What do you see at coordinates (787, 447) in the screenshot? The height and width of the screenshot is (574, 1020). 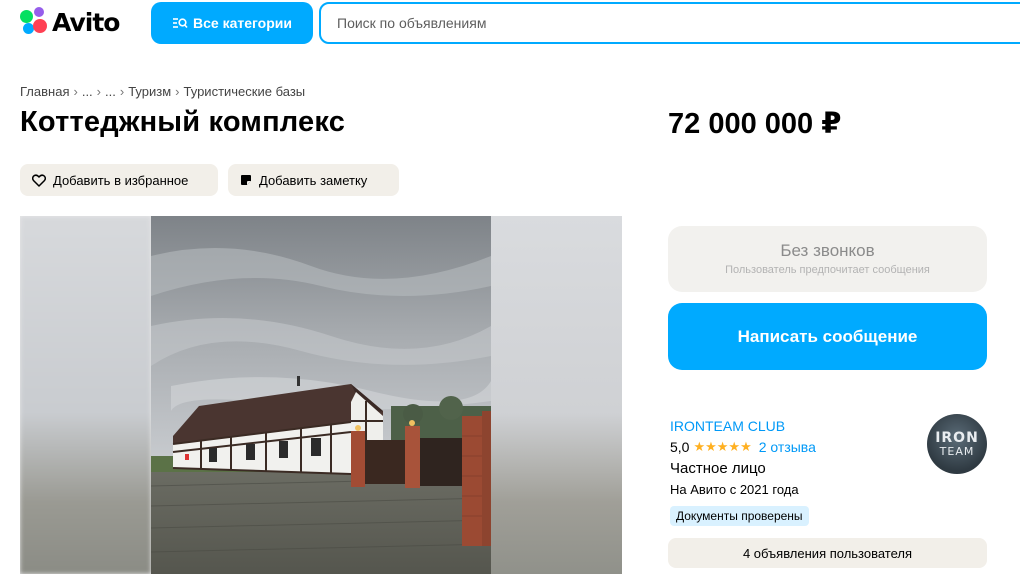 I see `reviews-link: 2 отзыва` at bounding box center [787, 447].